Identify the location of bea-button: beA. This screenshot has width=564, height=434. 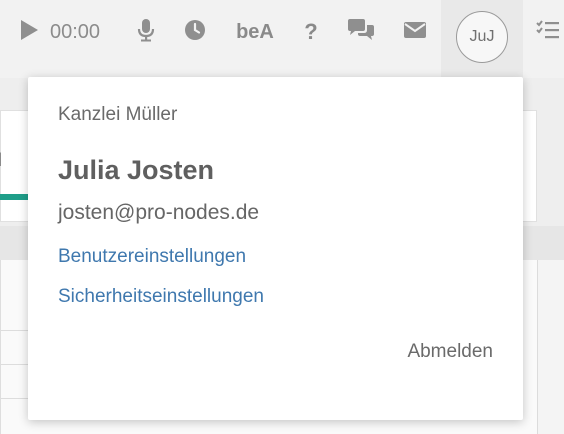
(255, 32).